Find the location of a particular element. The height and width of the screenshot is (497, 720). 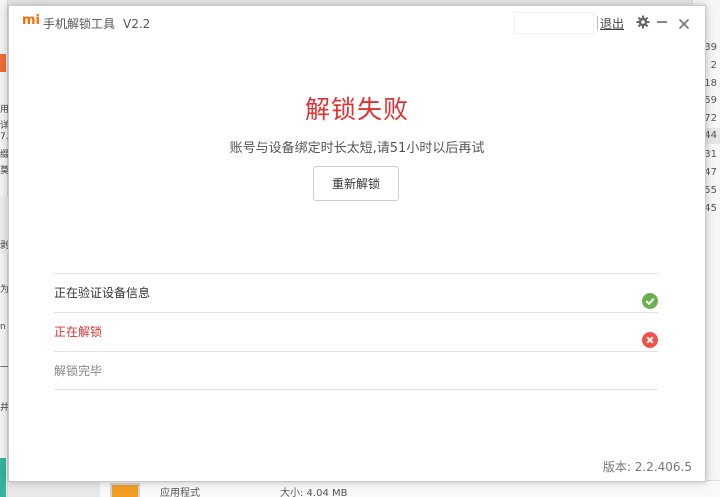

minimize-icon is located at coordinates (662, 22).